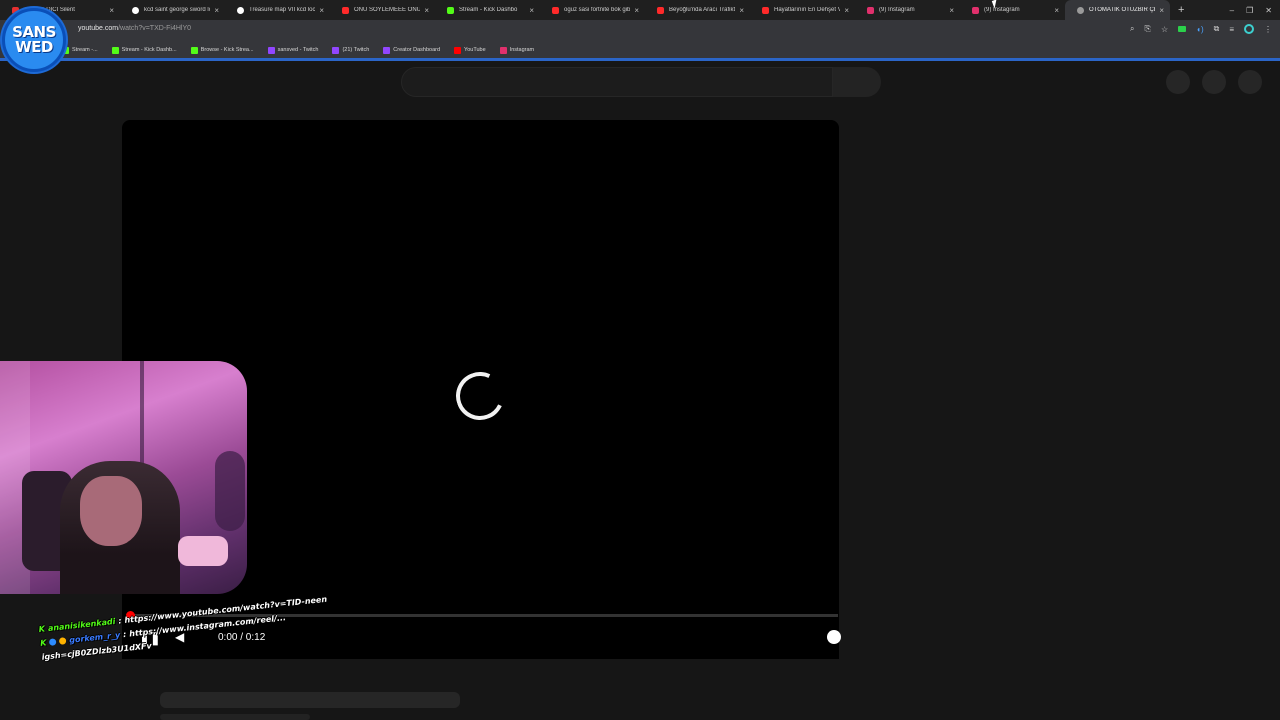 Image resolution: width=1280 pixels, height=720 pixels. What do you see at coordinates (1182, 29) in the screenshot?
I see `extension-icon` at bounding box center [1182, 29].